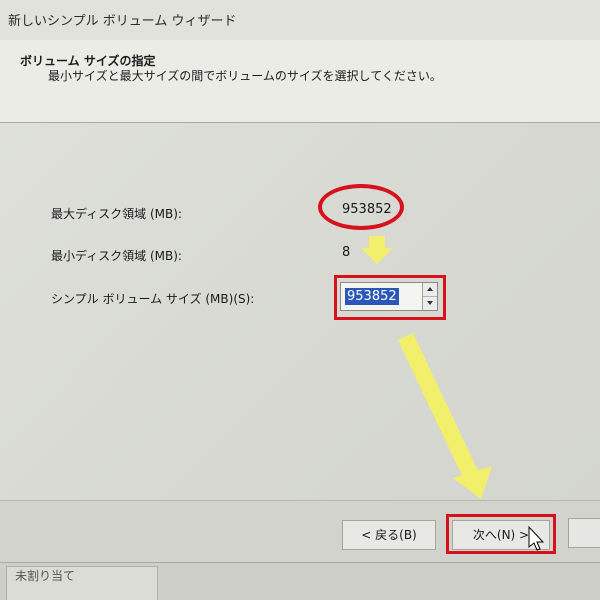  Describe the element at coordinates (377, 250) in the screenshot. I see `short-arrow-icon` at that location.